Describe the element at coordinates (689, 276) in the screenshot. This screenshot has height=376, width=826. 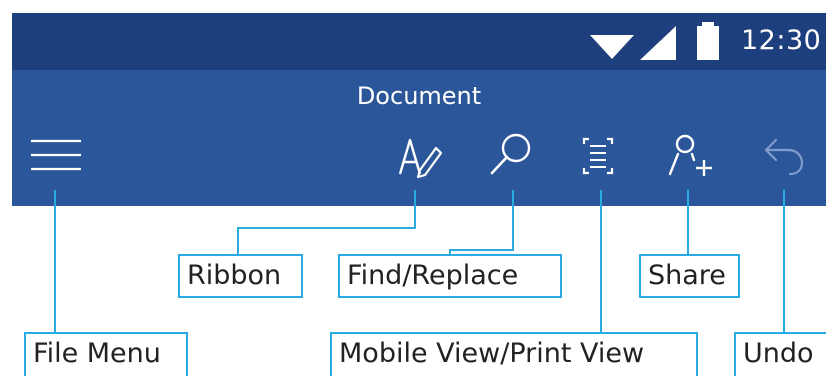
I see `callout-share: Share` at that location.